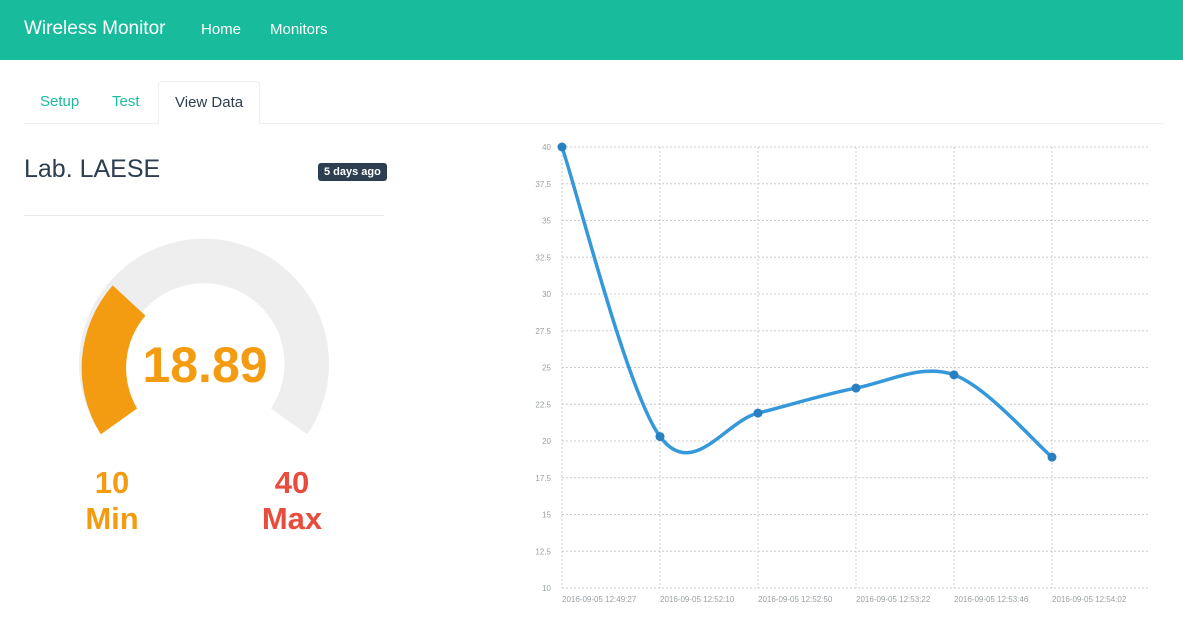  I want to click on gauge-min-label: Min, so click(112, 518).